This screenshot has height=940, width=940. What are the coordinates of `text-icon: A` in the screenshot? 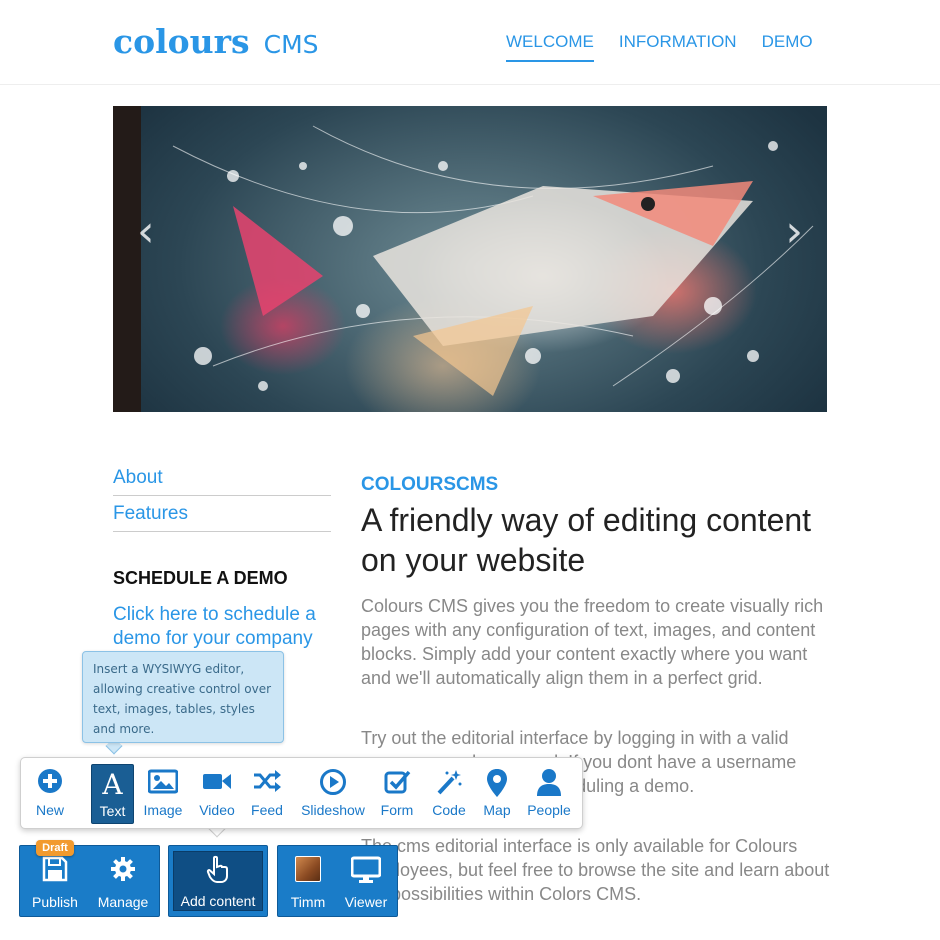 It's located at (112, 784).